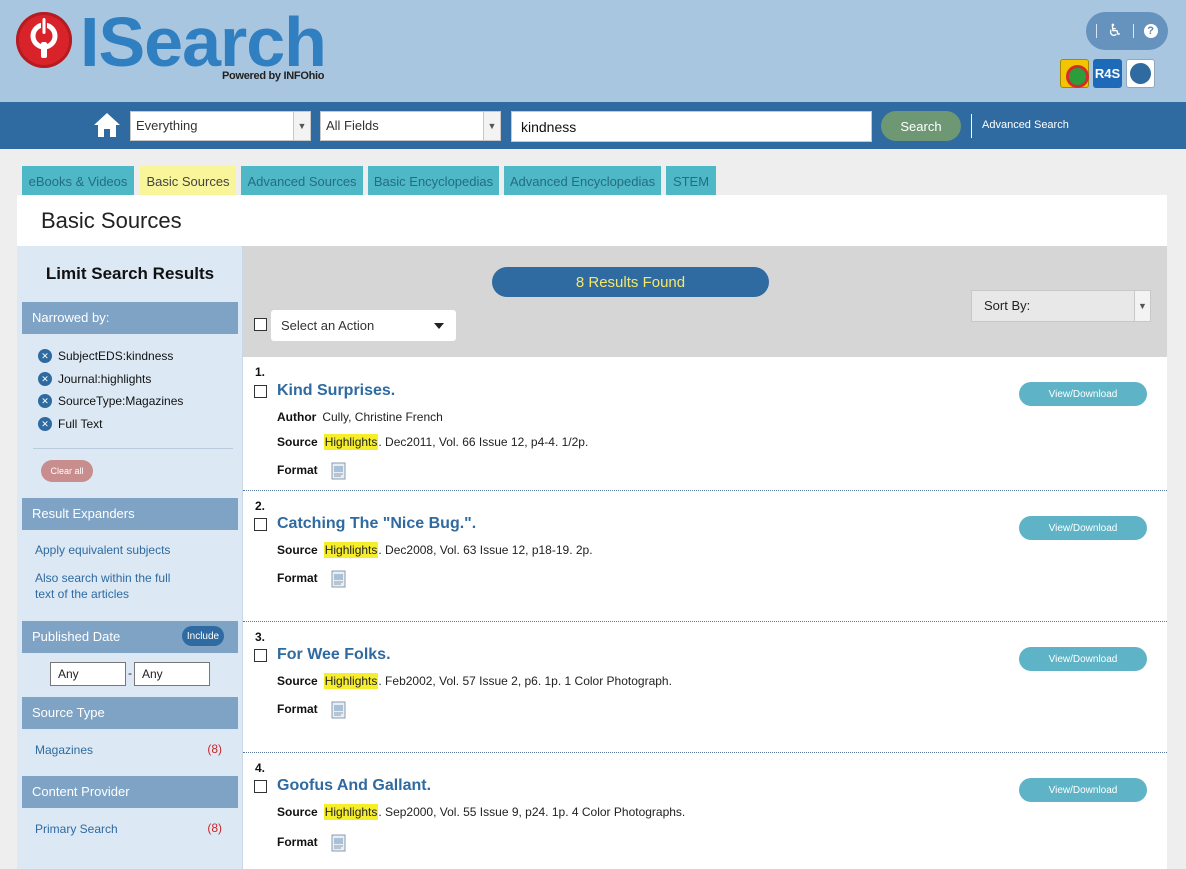 The image size is (1186, 869). What do you see at coordinates (88, 674) in the screenshot?
I see `date-from-input: Any` at bounding box center [88, 674].